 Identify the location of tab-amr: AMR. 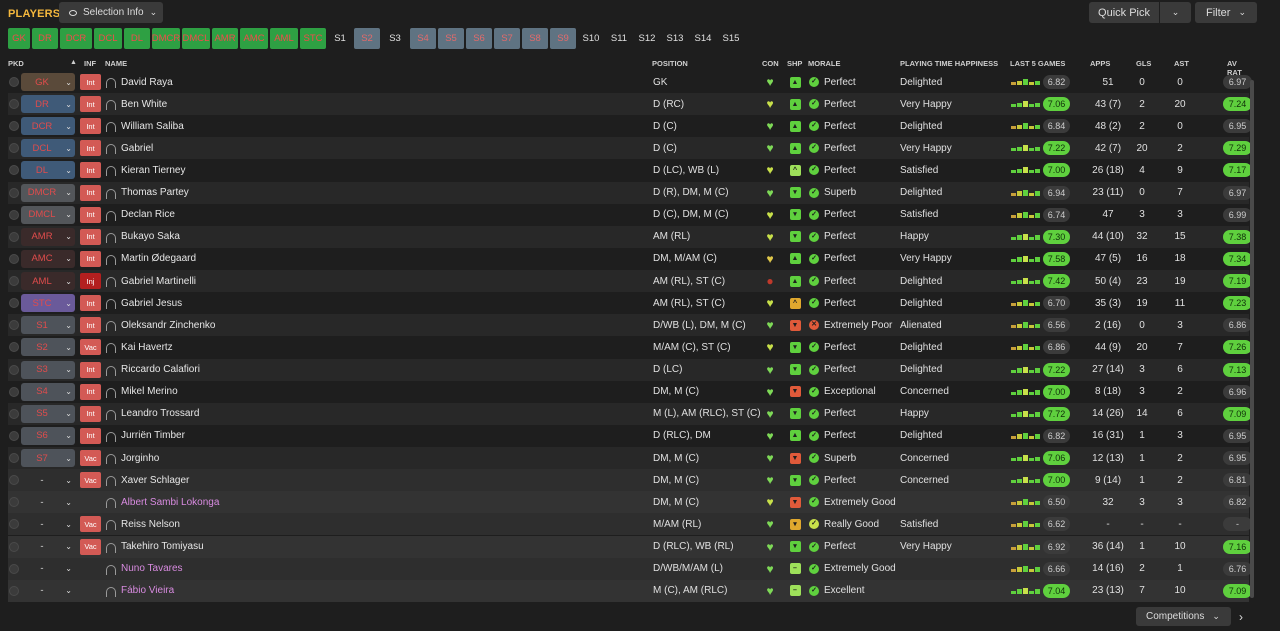
(225, 38).